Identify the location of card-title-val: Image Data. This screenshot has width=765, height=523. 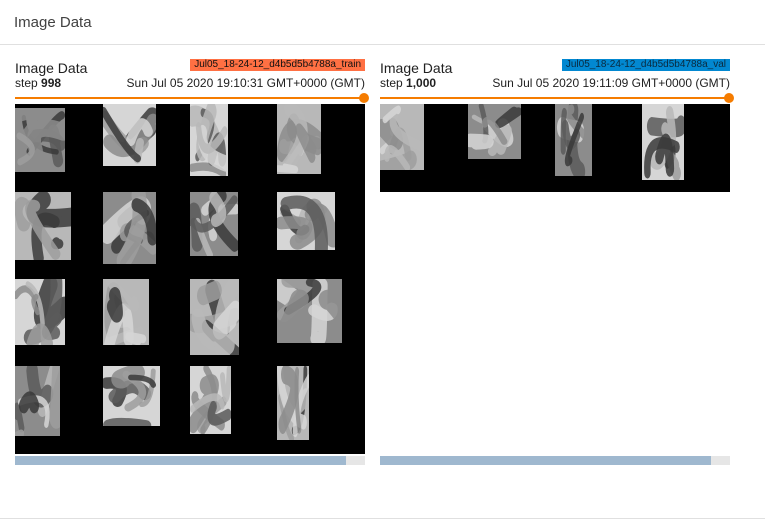
(416, 68).